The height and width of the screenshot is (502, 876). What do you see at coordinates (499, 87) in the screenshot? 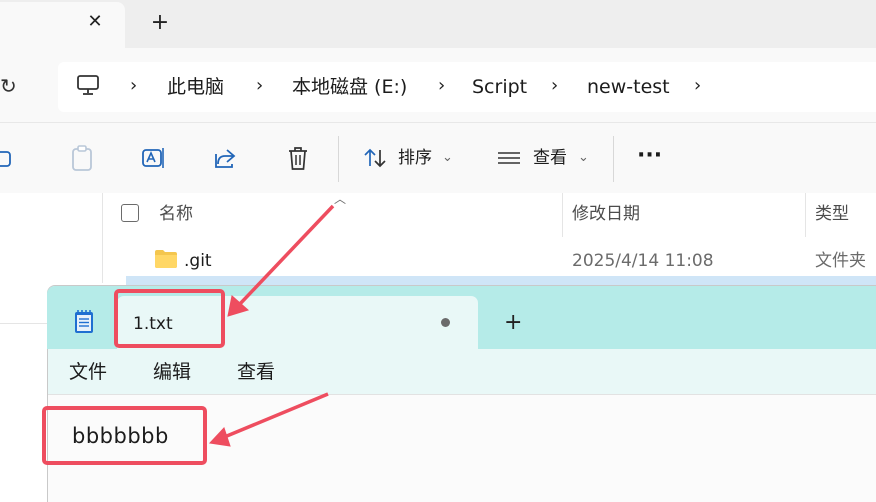
I see `breadcrumb-item-script: Script` at bounding box center [499, 87].